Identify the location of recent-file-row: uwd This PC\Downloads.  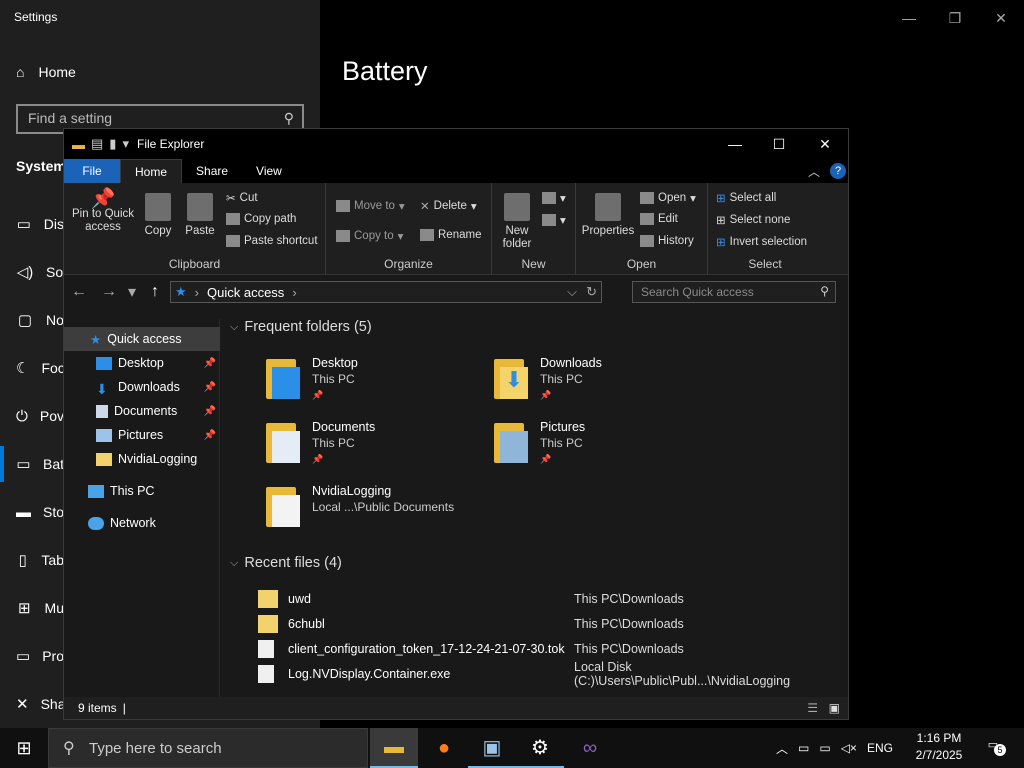
(553, 599).